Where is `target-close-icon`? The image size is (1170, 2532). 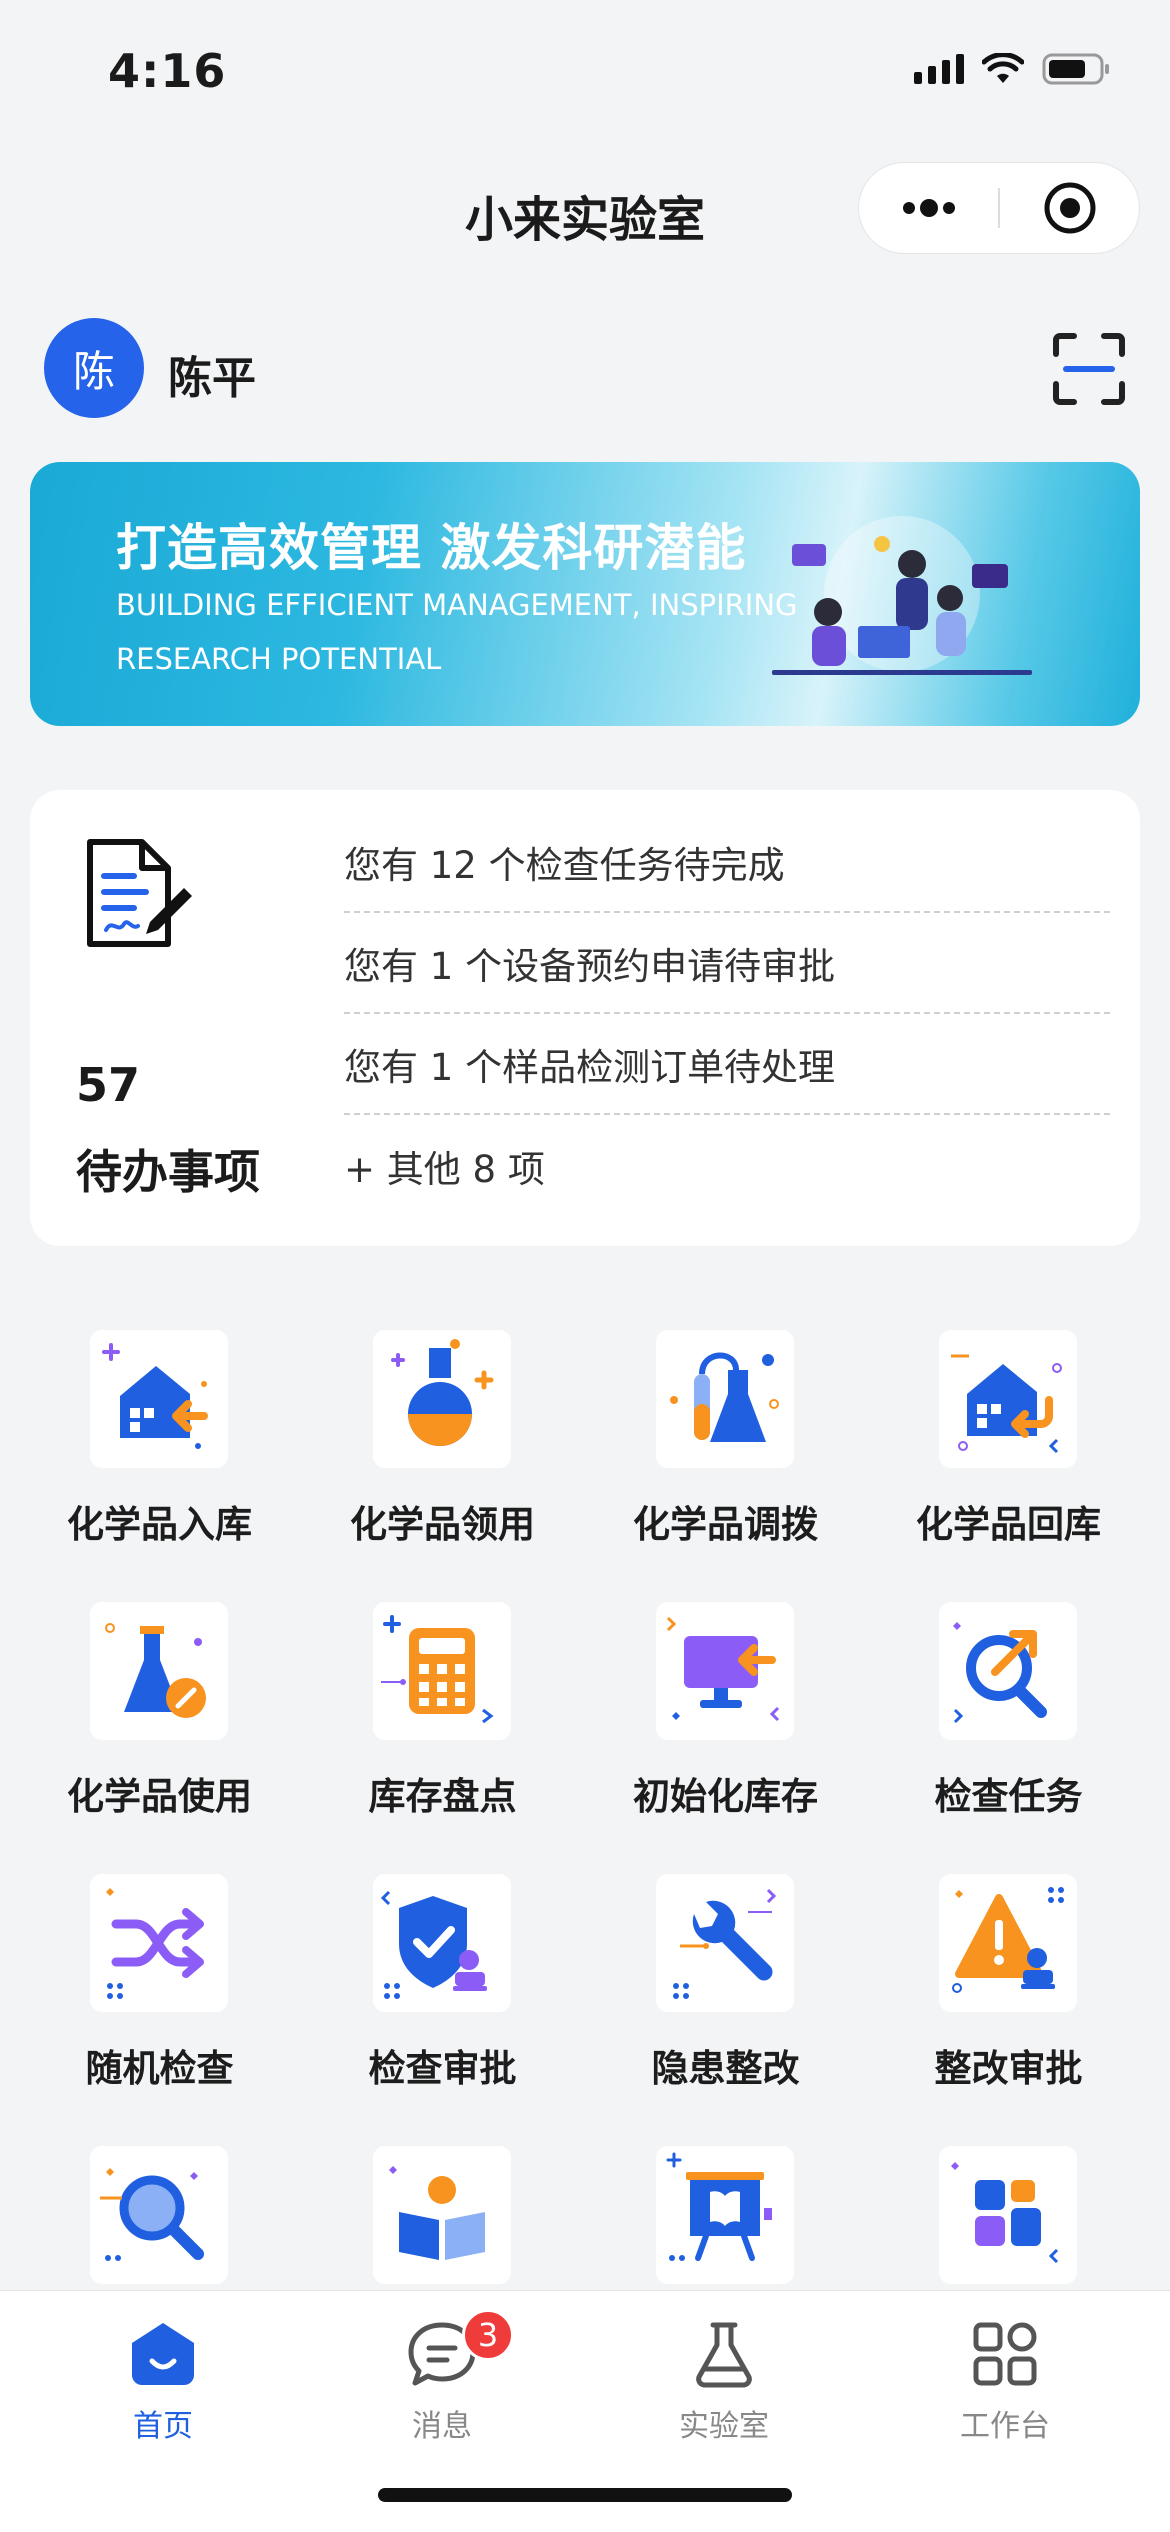 target-close-icon is located at coordinates (1069, 208).